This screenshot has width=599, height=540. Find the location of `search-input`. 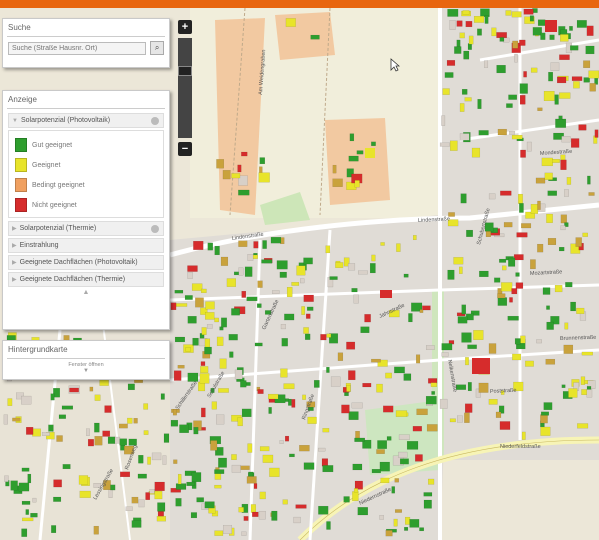

search-input is located at coordinates (77, 48).